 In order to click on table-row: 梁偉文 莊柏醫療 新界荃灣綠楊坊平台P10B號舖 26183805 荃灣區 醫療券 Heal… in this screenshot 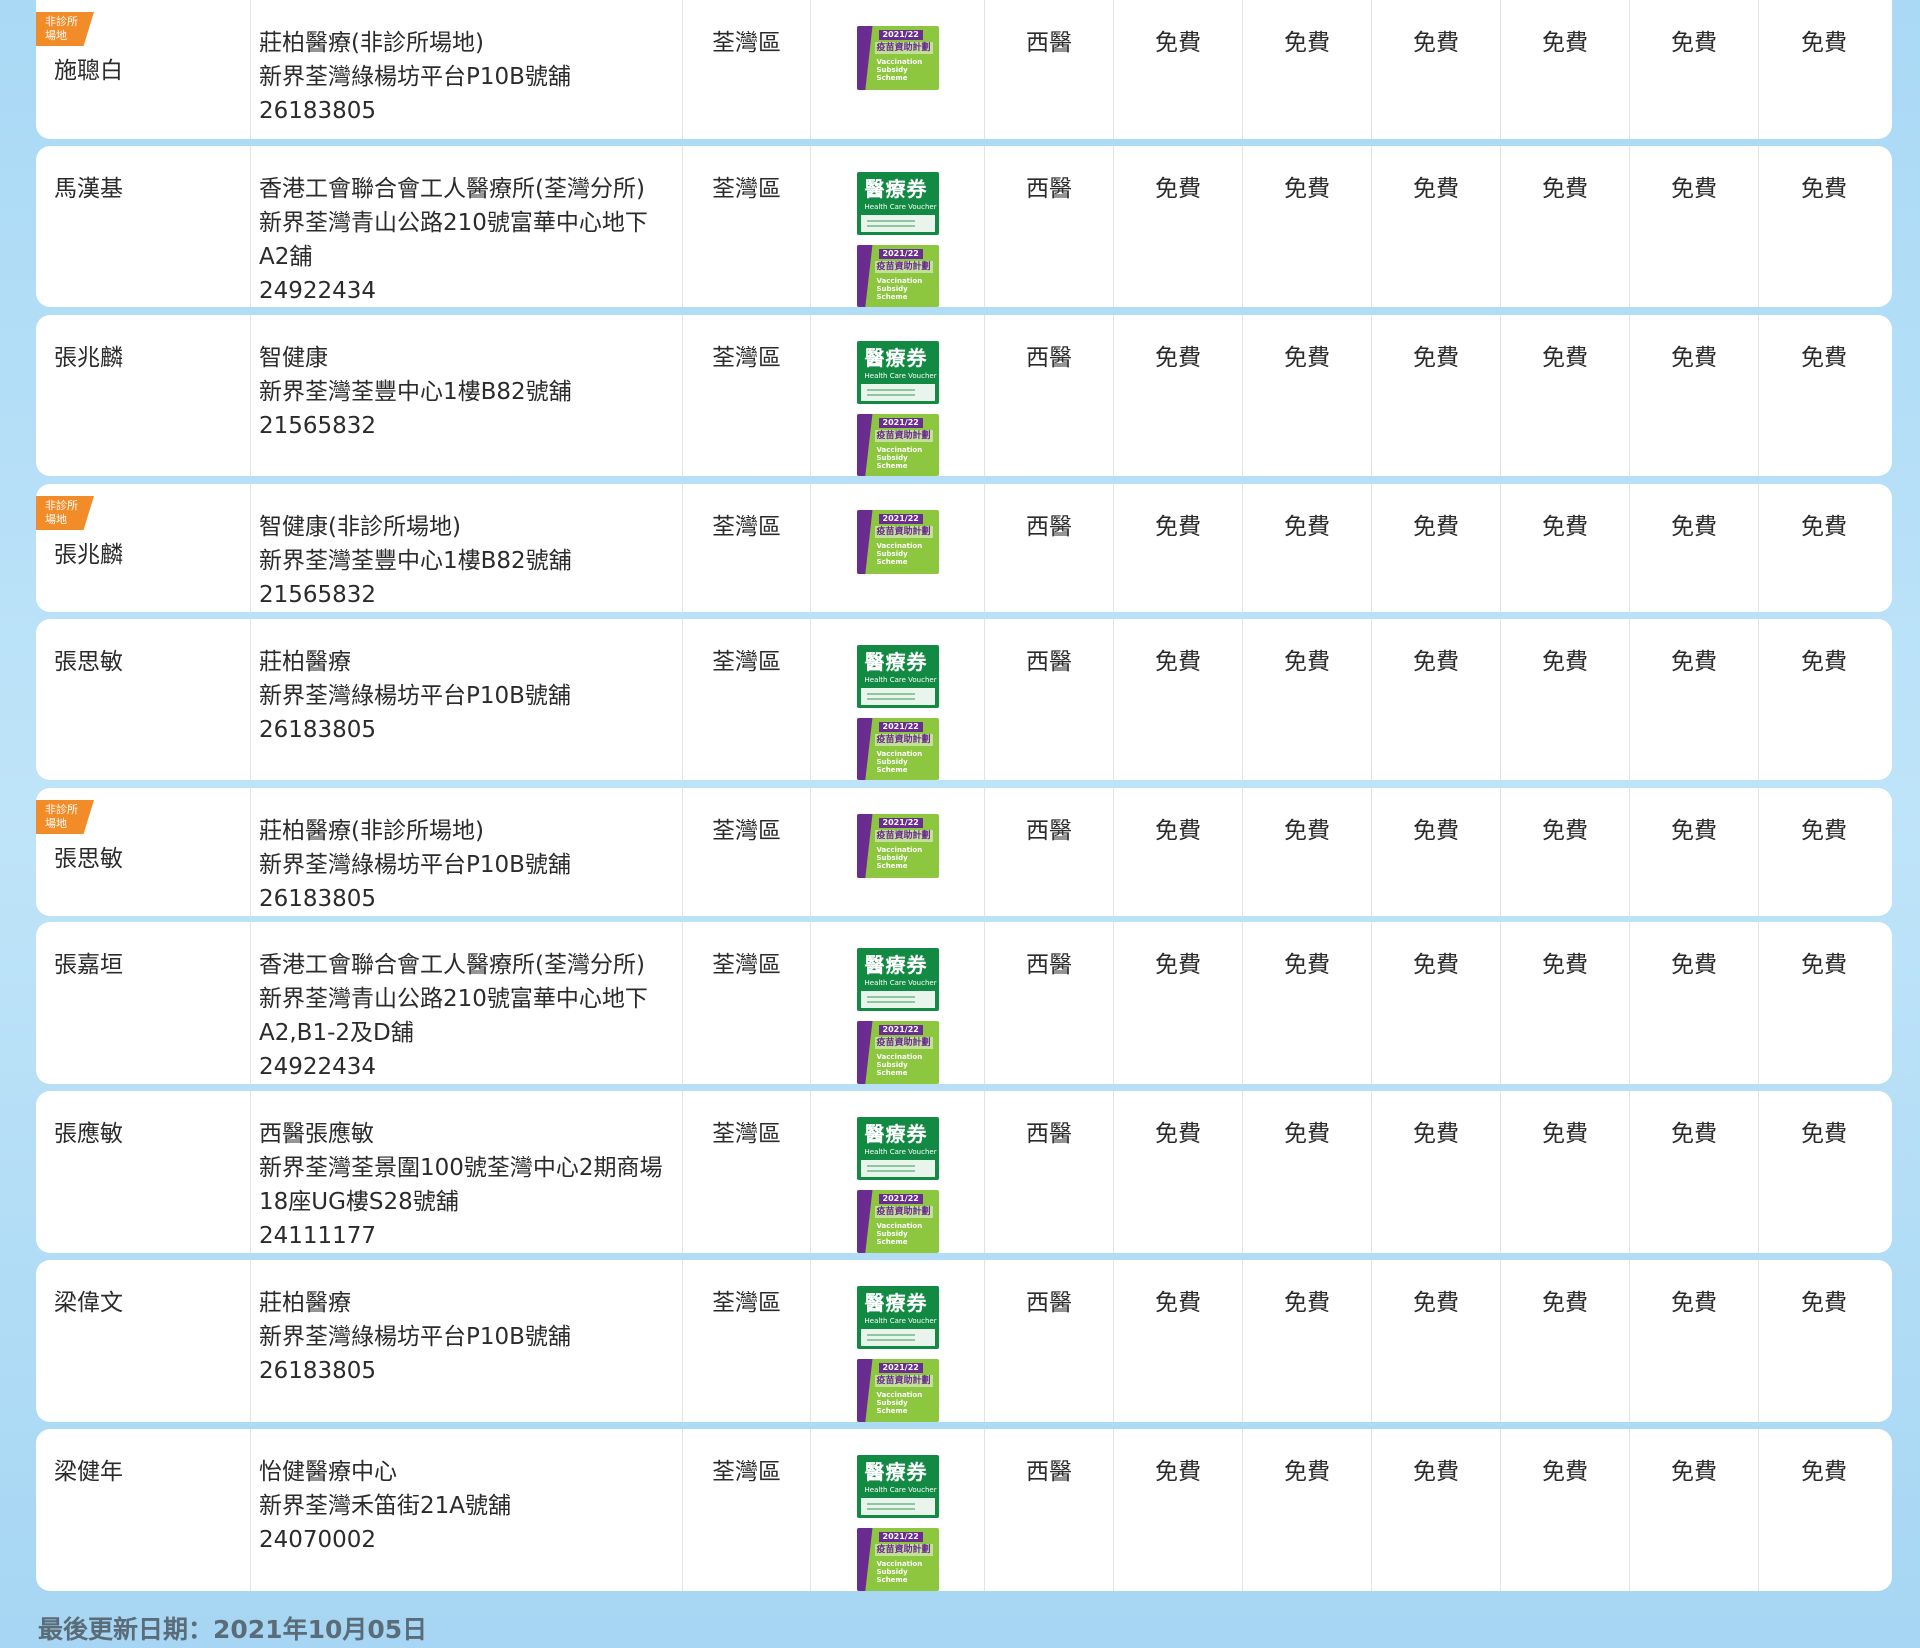, I will do `click(964, 1341)`.